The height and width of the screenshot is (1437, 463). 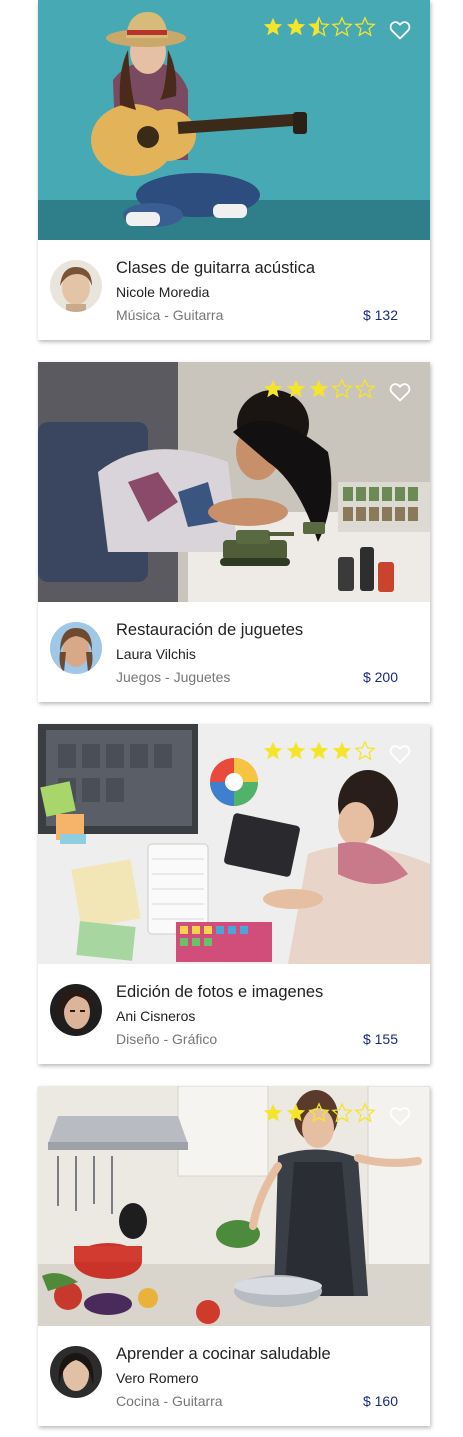 What do you see at coordinates (219, 992) in the screenshot?
I see `course-title: Edición de fotos e imagenes` at bounding box center [219, 992].